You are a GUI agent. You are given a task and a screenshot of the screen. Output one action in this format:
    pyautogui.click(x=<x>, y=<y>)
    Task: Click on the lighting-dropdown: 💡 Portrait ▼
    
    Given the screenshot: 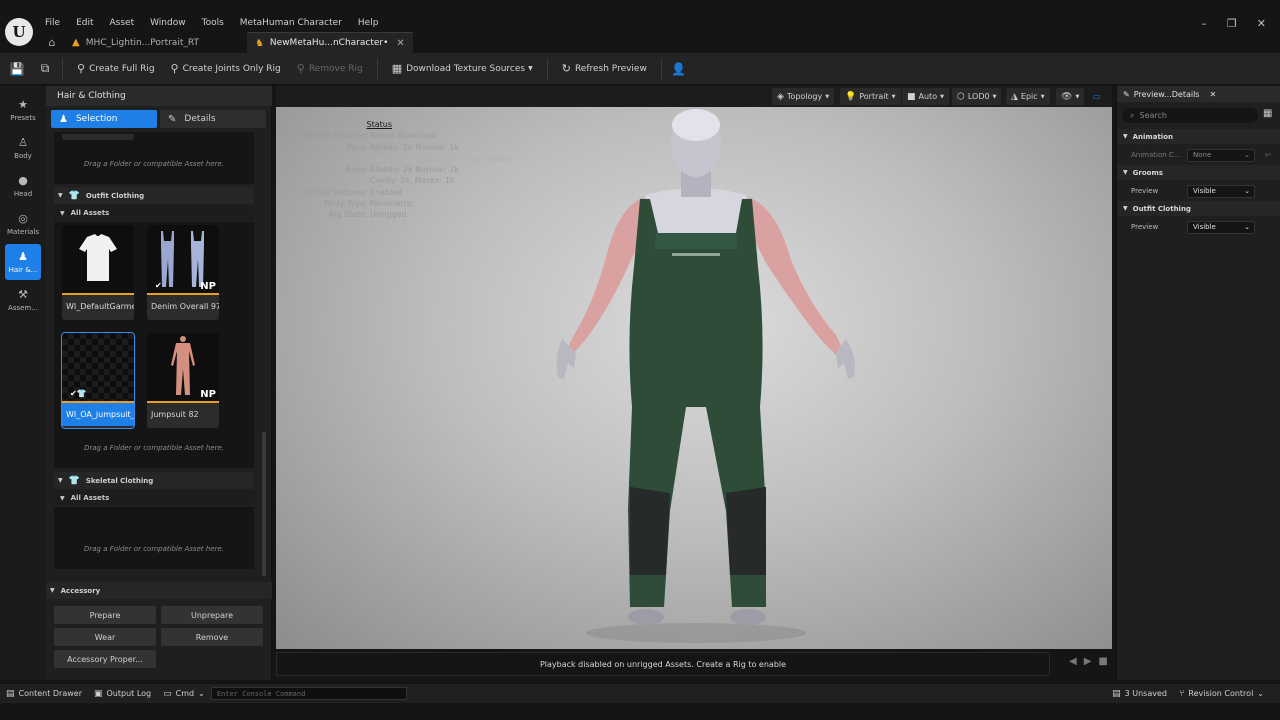 What is the action you would take?
    pyautogui.click(x=870, y=96)
    